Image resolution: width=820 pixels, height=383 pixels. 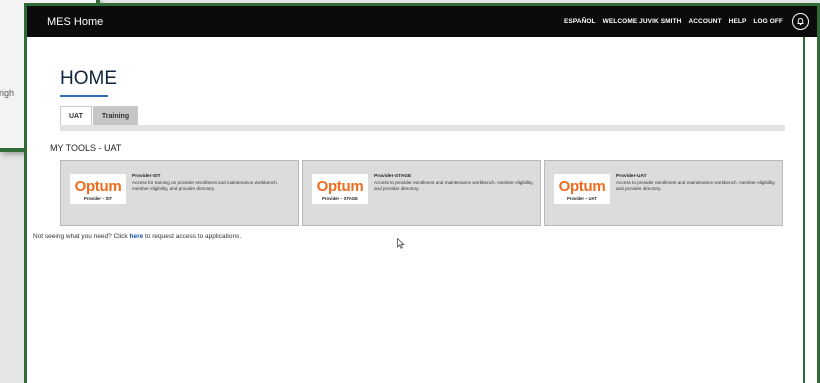 I want to click on request-access-link: here, so click(x=136, y=236).